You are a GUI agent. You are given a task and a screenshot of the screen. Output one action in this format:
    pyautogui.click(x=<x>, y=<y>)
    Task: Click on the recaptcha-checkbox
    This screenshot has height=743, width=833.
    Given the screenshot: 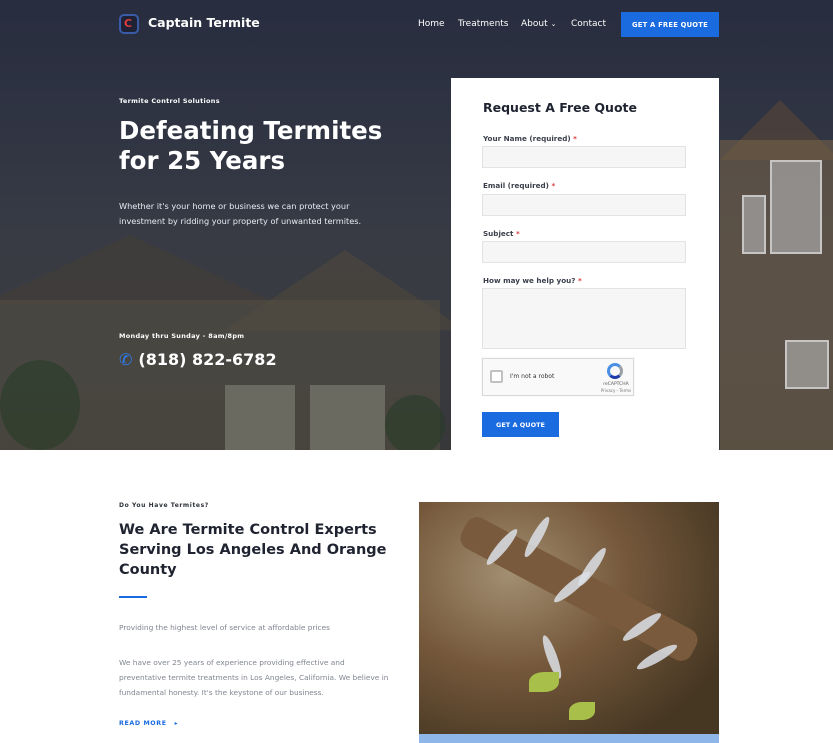 What is the action you would take?
    pyautogui.click(x=496, y=376)
    